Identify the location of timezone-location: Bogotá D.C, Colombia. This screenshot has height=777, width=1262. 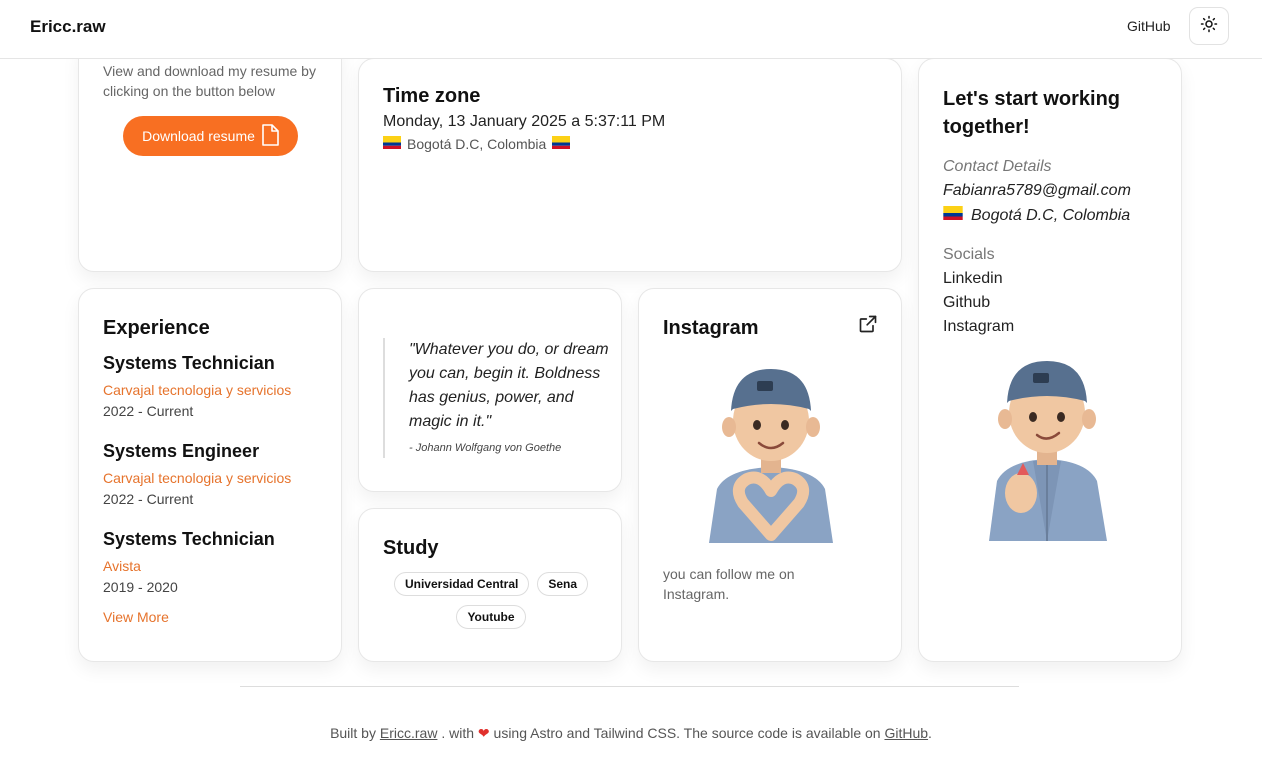
(477, 144).